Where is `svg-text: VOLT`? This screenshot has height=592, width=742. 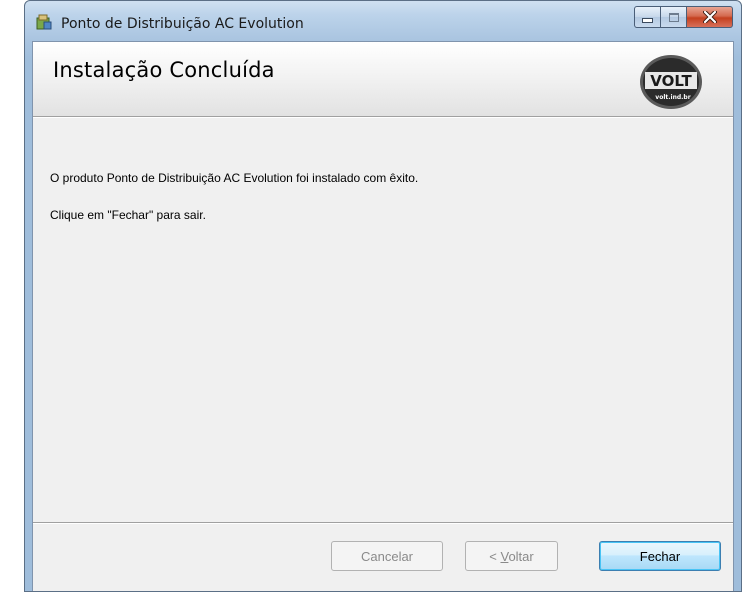
svg-text: VOLT is located at coordinates (671, 81).